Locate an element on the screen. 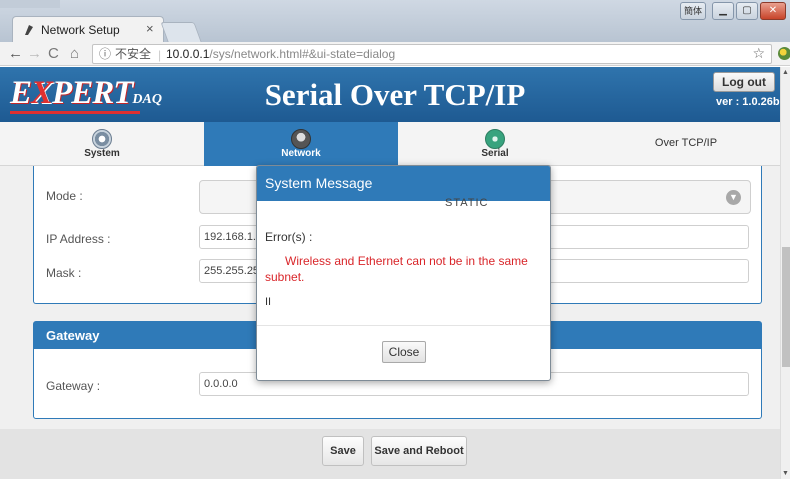 The image size is (790, 479). mode-label: Mode : is located at coordinates (64, 196).